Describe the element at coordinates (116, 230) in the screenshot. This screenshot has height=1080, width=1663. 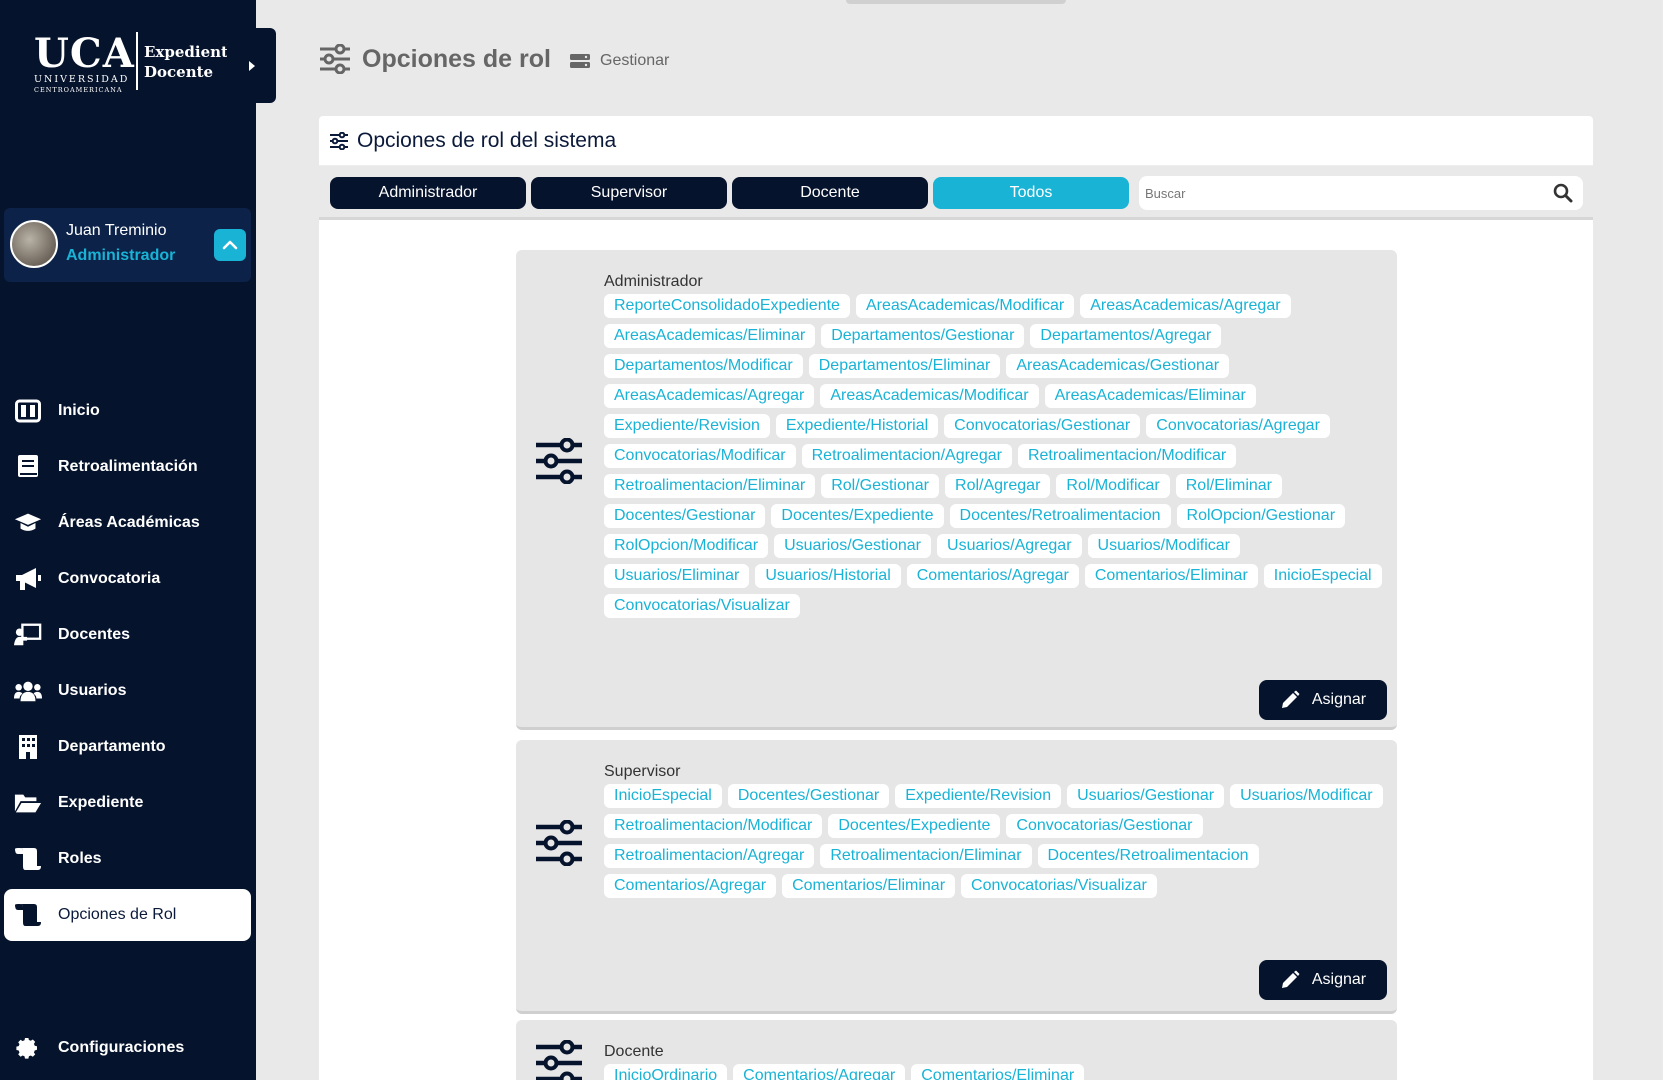
I see `user-name: Juan Treminio` at that location.